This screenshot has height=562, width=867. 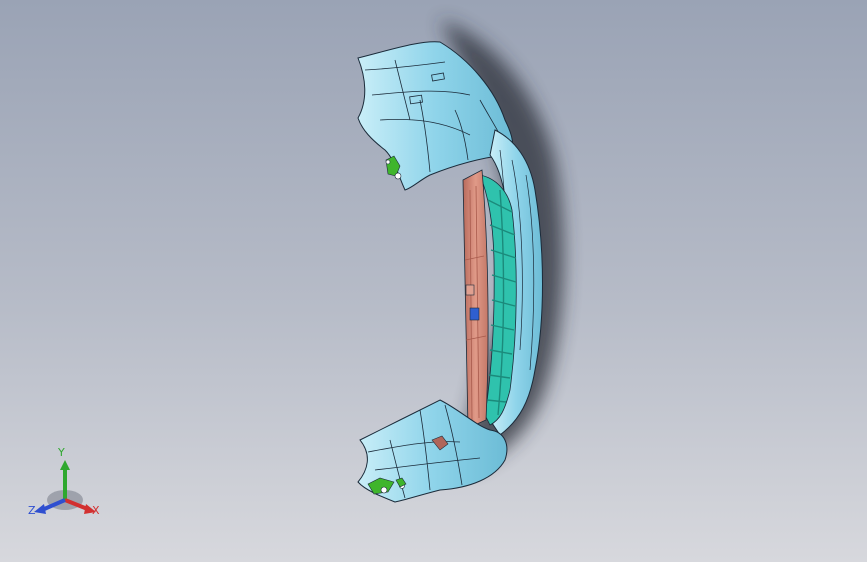 What do you see at coordinates (474, 314) in the screenshot?
I see `sensor-bracket` at bounding box center [474, 314].